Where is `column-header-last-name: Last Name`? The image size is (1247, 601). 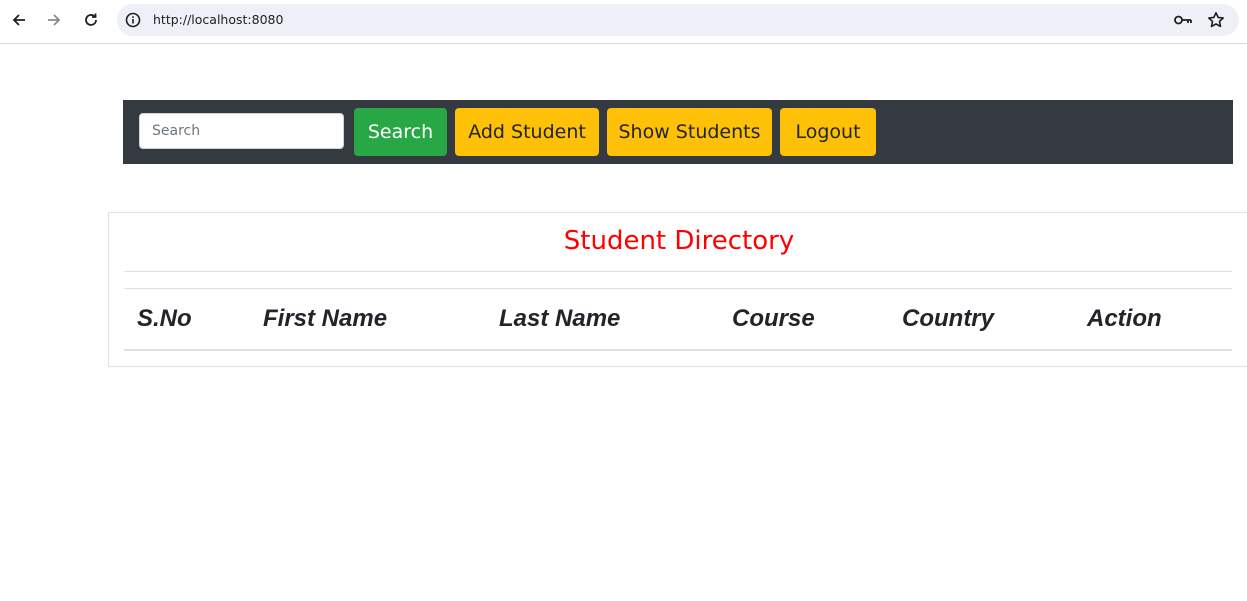
column-header-last-name: Last Name is located at coordinates (560, 318).